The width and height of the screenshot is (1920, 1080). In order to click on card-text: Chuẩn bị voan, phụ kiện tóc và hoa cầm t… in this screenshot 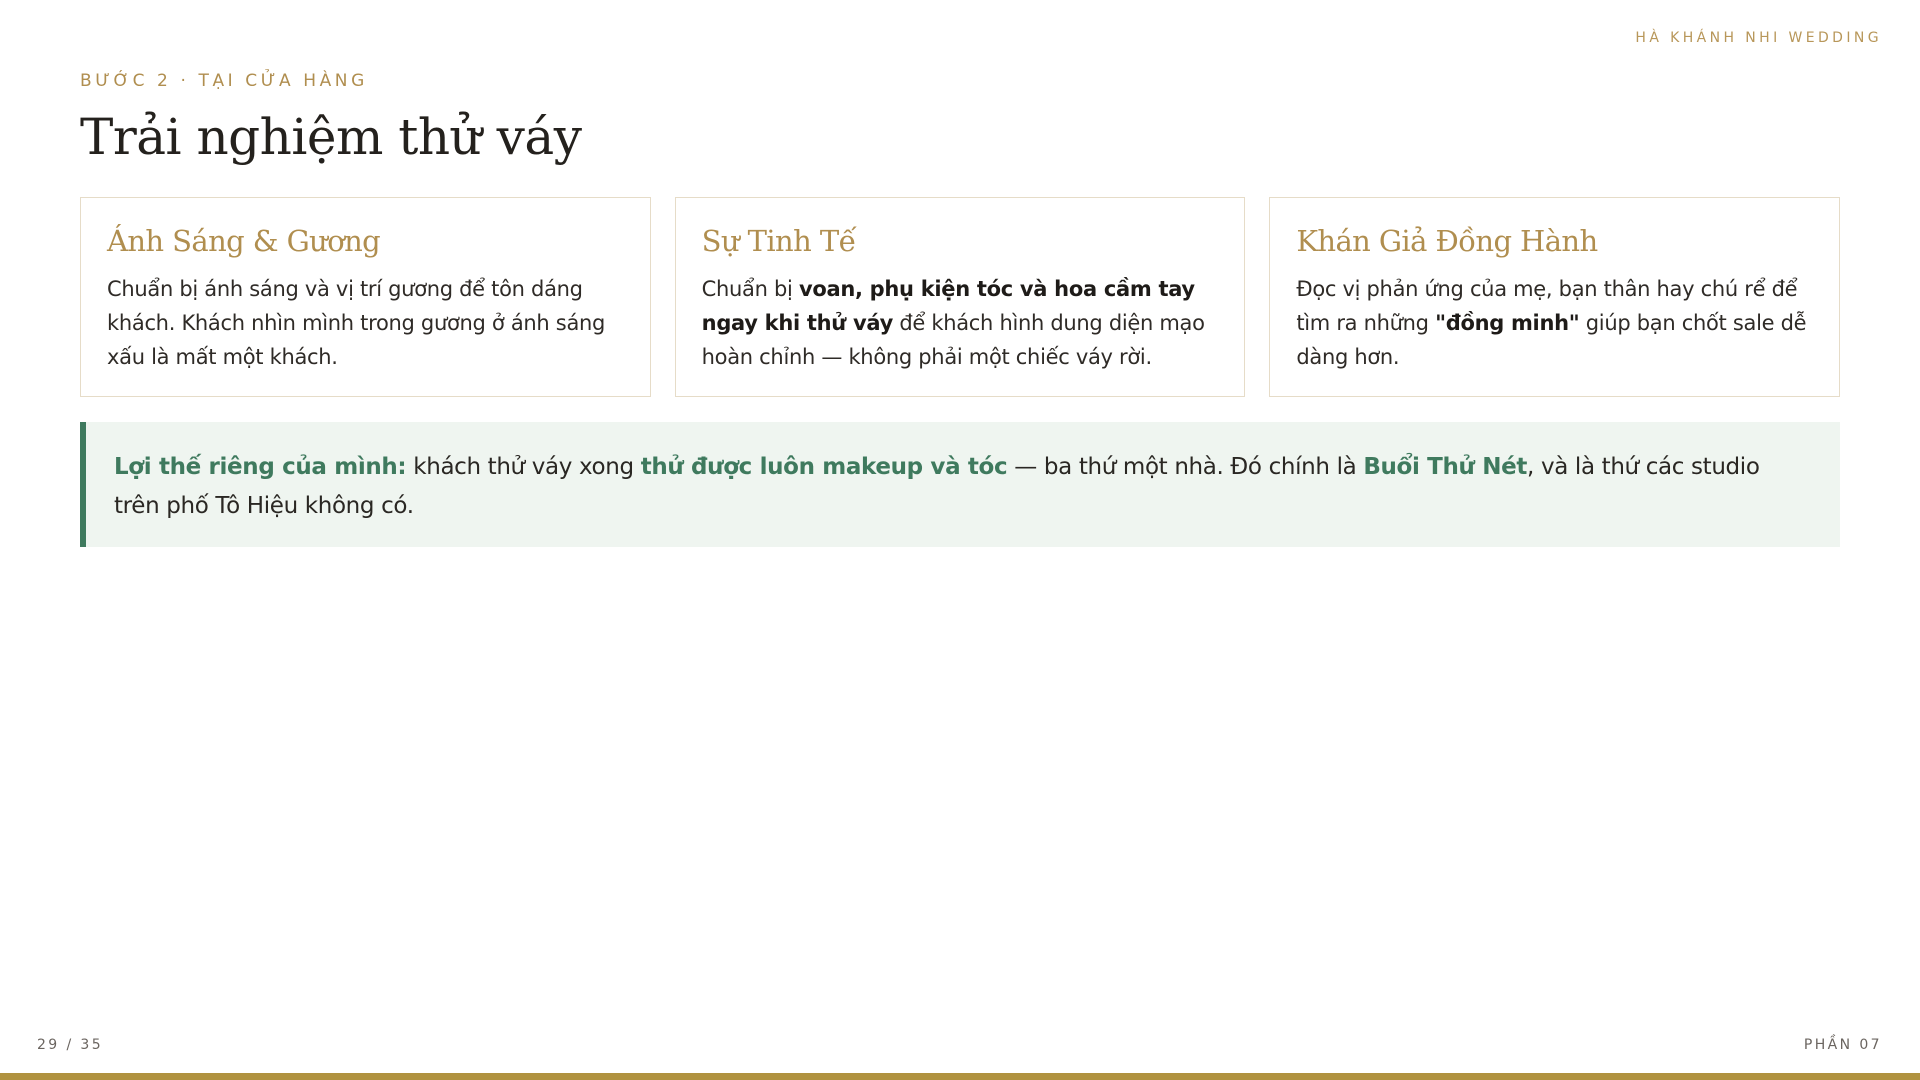, I will do `click(953, 323)`.